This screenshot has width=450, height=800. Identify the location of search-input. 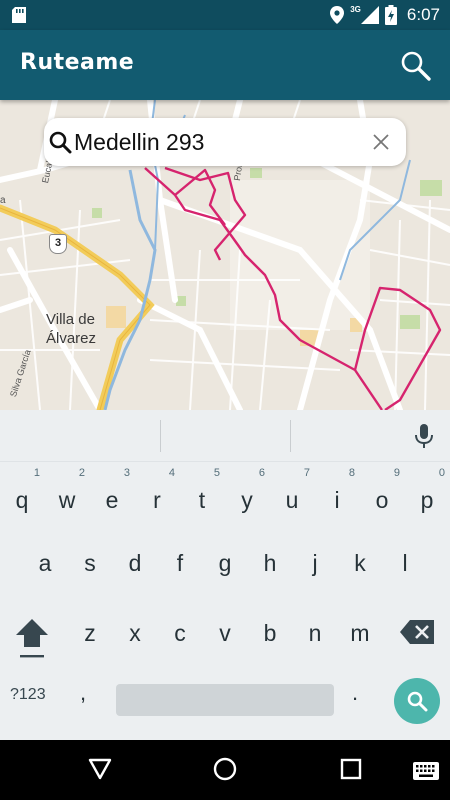
(214, 142).